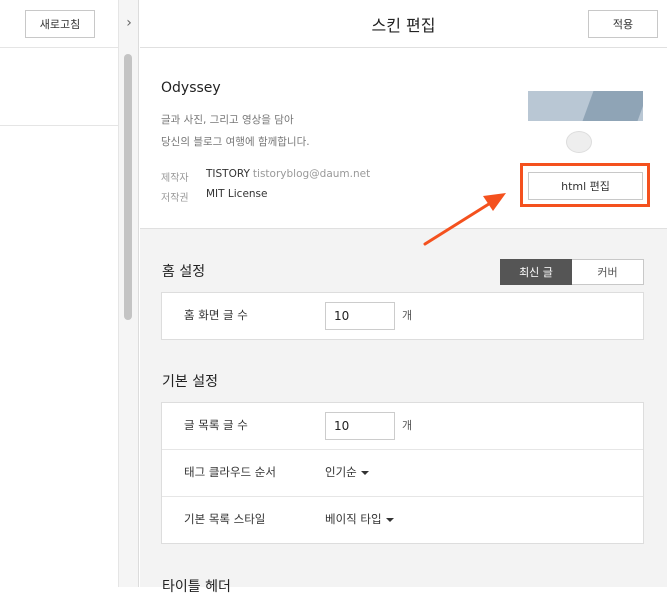 This screenshot has height=596, width=667. I want to click on tag-cloud-order-row: 태그 클라우드 순서 인기순, so click(402, 473).